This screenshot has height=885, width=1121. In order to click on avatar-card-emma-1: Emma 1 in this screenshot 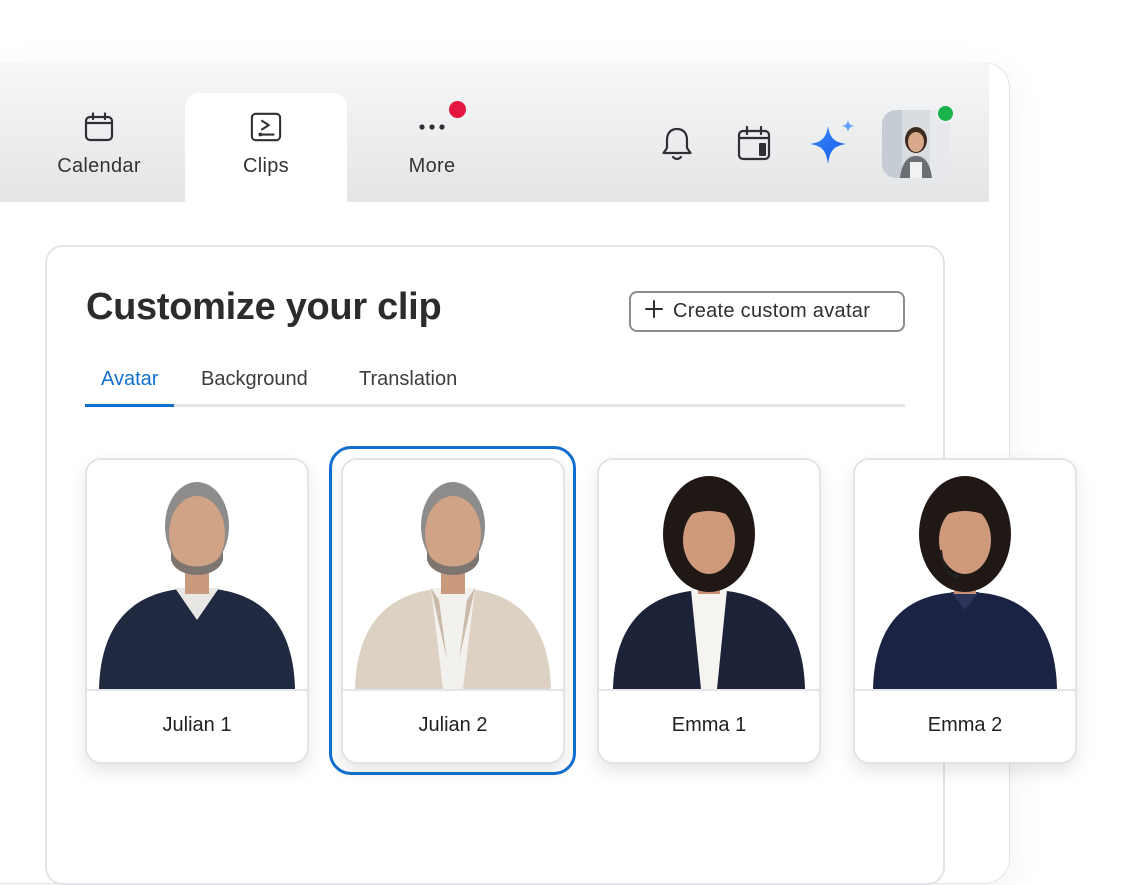, I will do `click(709, 611)`.